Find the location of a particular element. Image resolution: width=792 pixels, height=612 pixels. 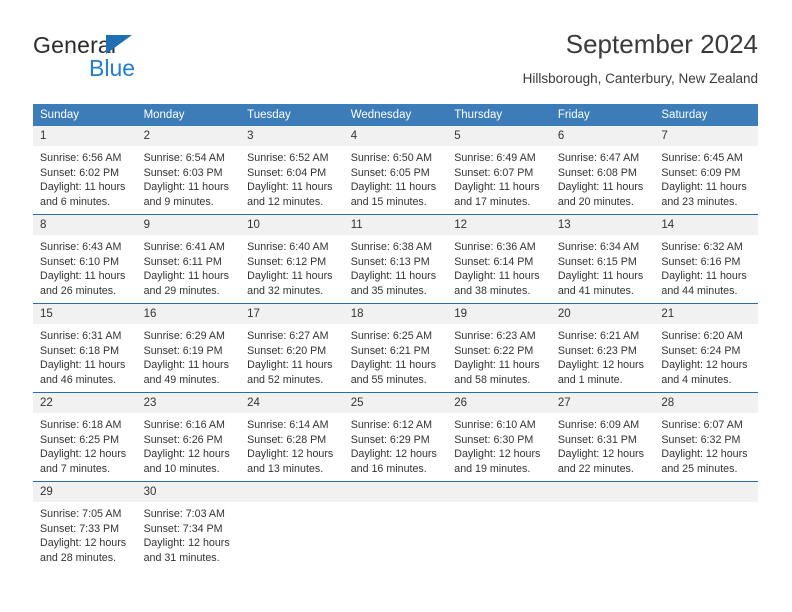

sunset-text: Sunset: 6:25 PM is located at coordinates (80, 439).